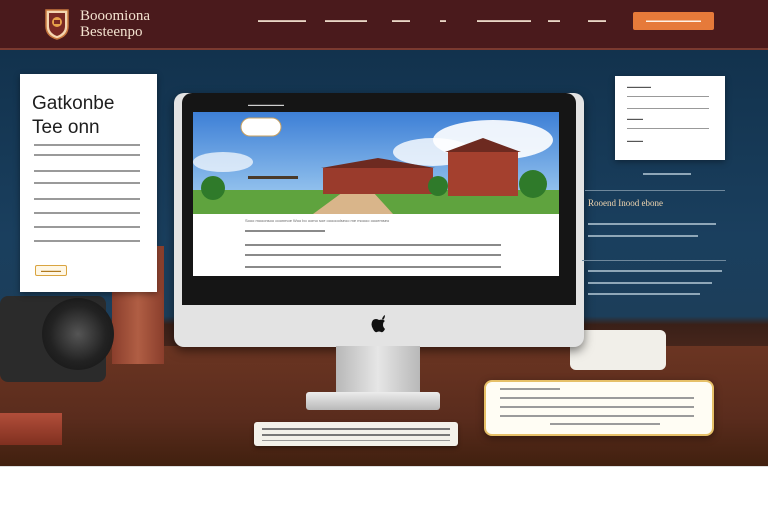  What do you see at coordinates (401, 21) in the screenshot?
I see `nav-link-3: ▬▬▬` at bounding box center [401, 21].